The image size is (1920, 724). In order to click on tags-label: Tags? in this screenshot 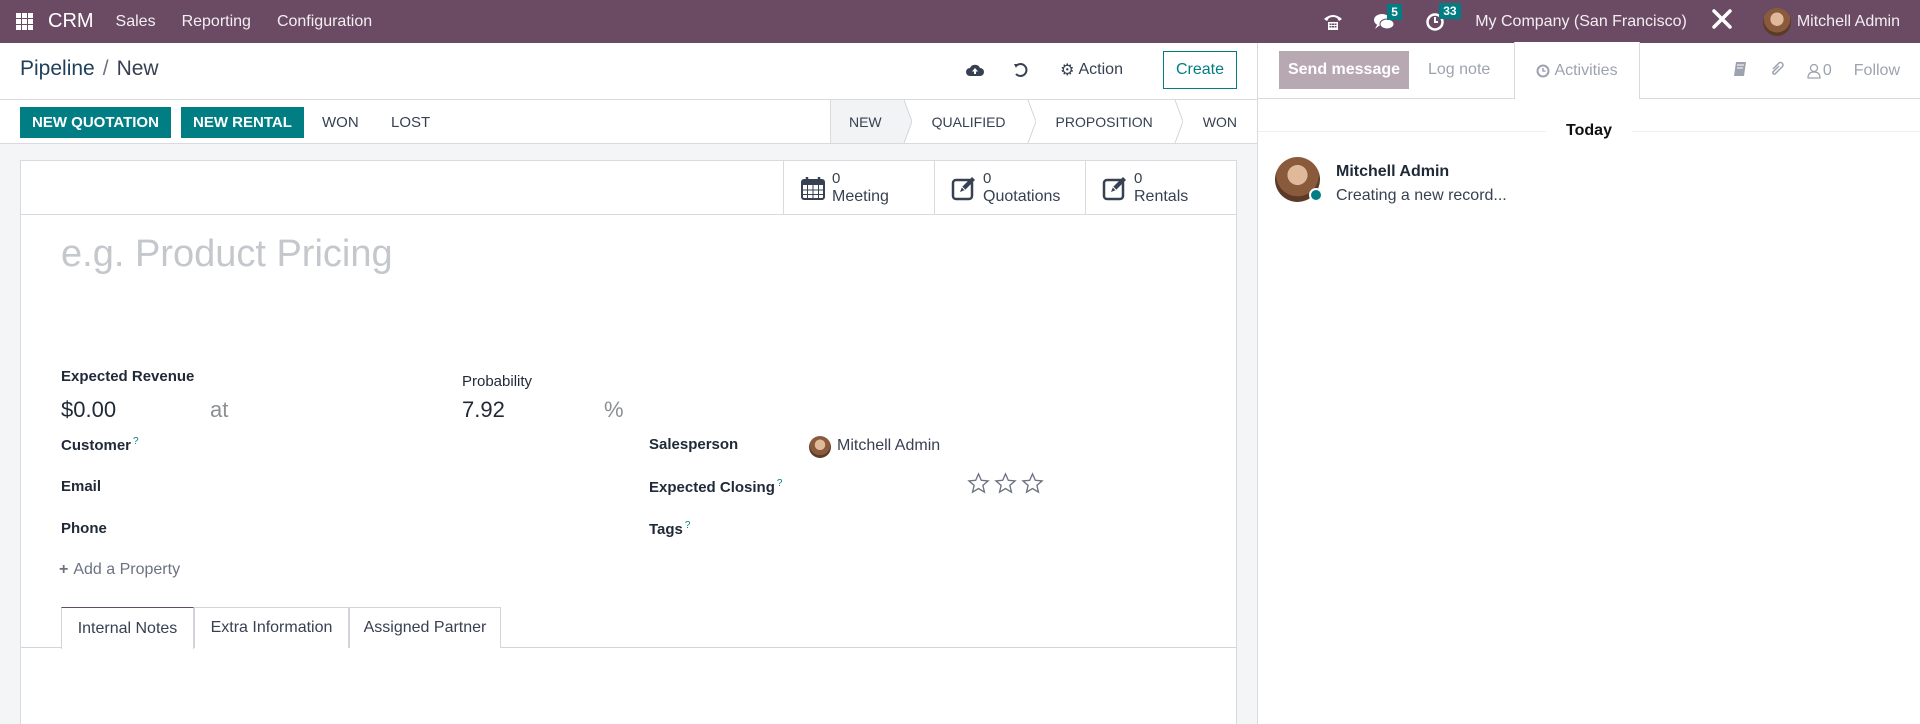, I will do `click(670, 529)`.